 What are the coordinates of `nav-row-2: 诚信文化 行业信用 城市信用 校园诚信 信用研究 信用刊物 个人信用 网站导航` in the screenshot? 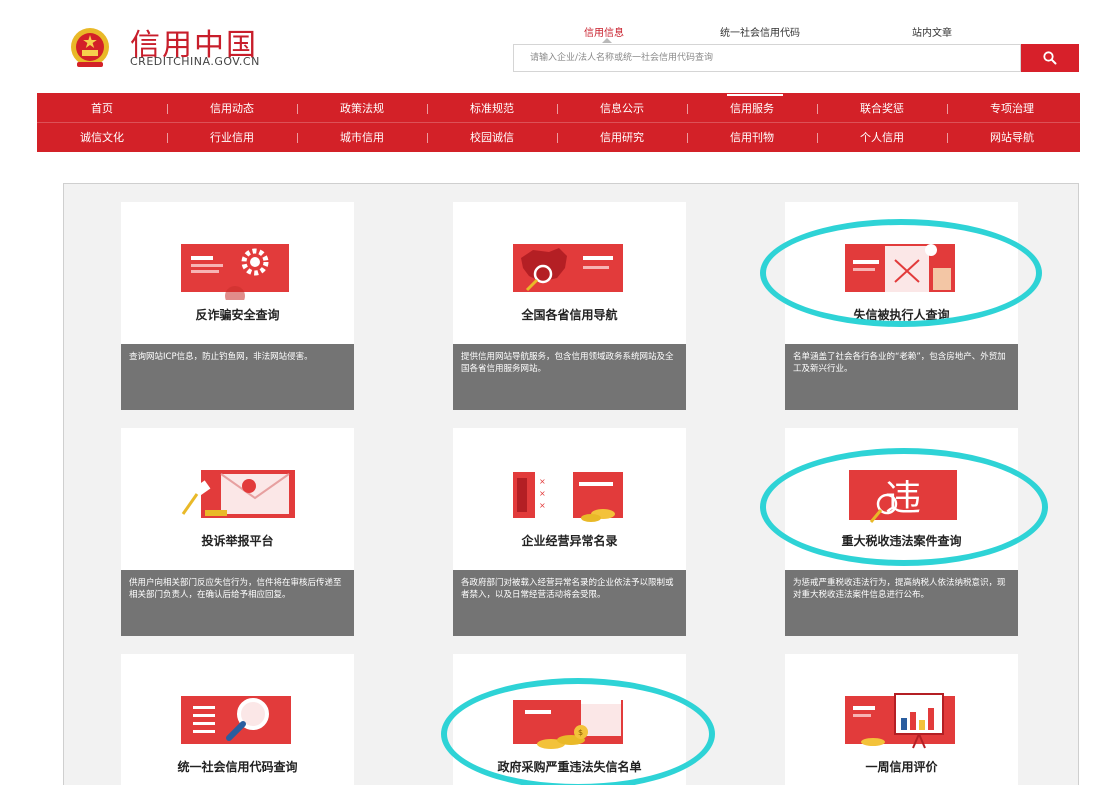 It's located at (558, 137).